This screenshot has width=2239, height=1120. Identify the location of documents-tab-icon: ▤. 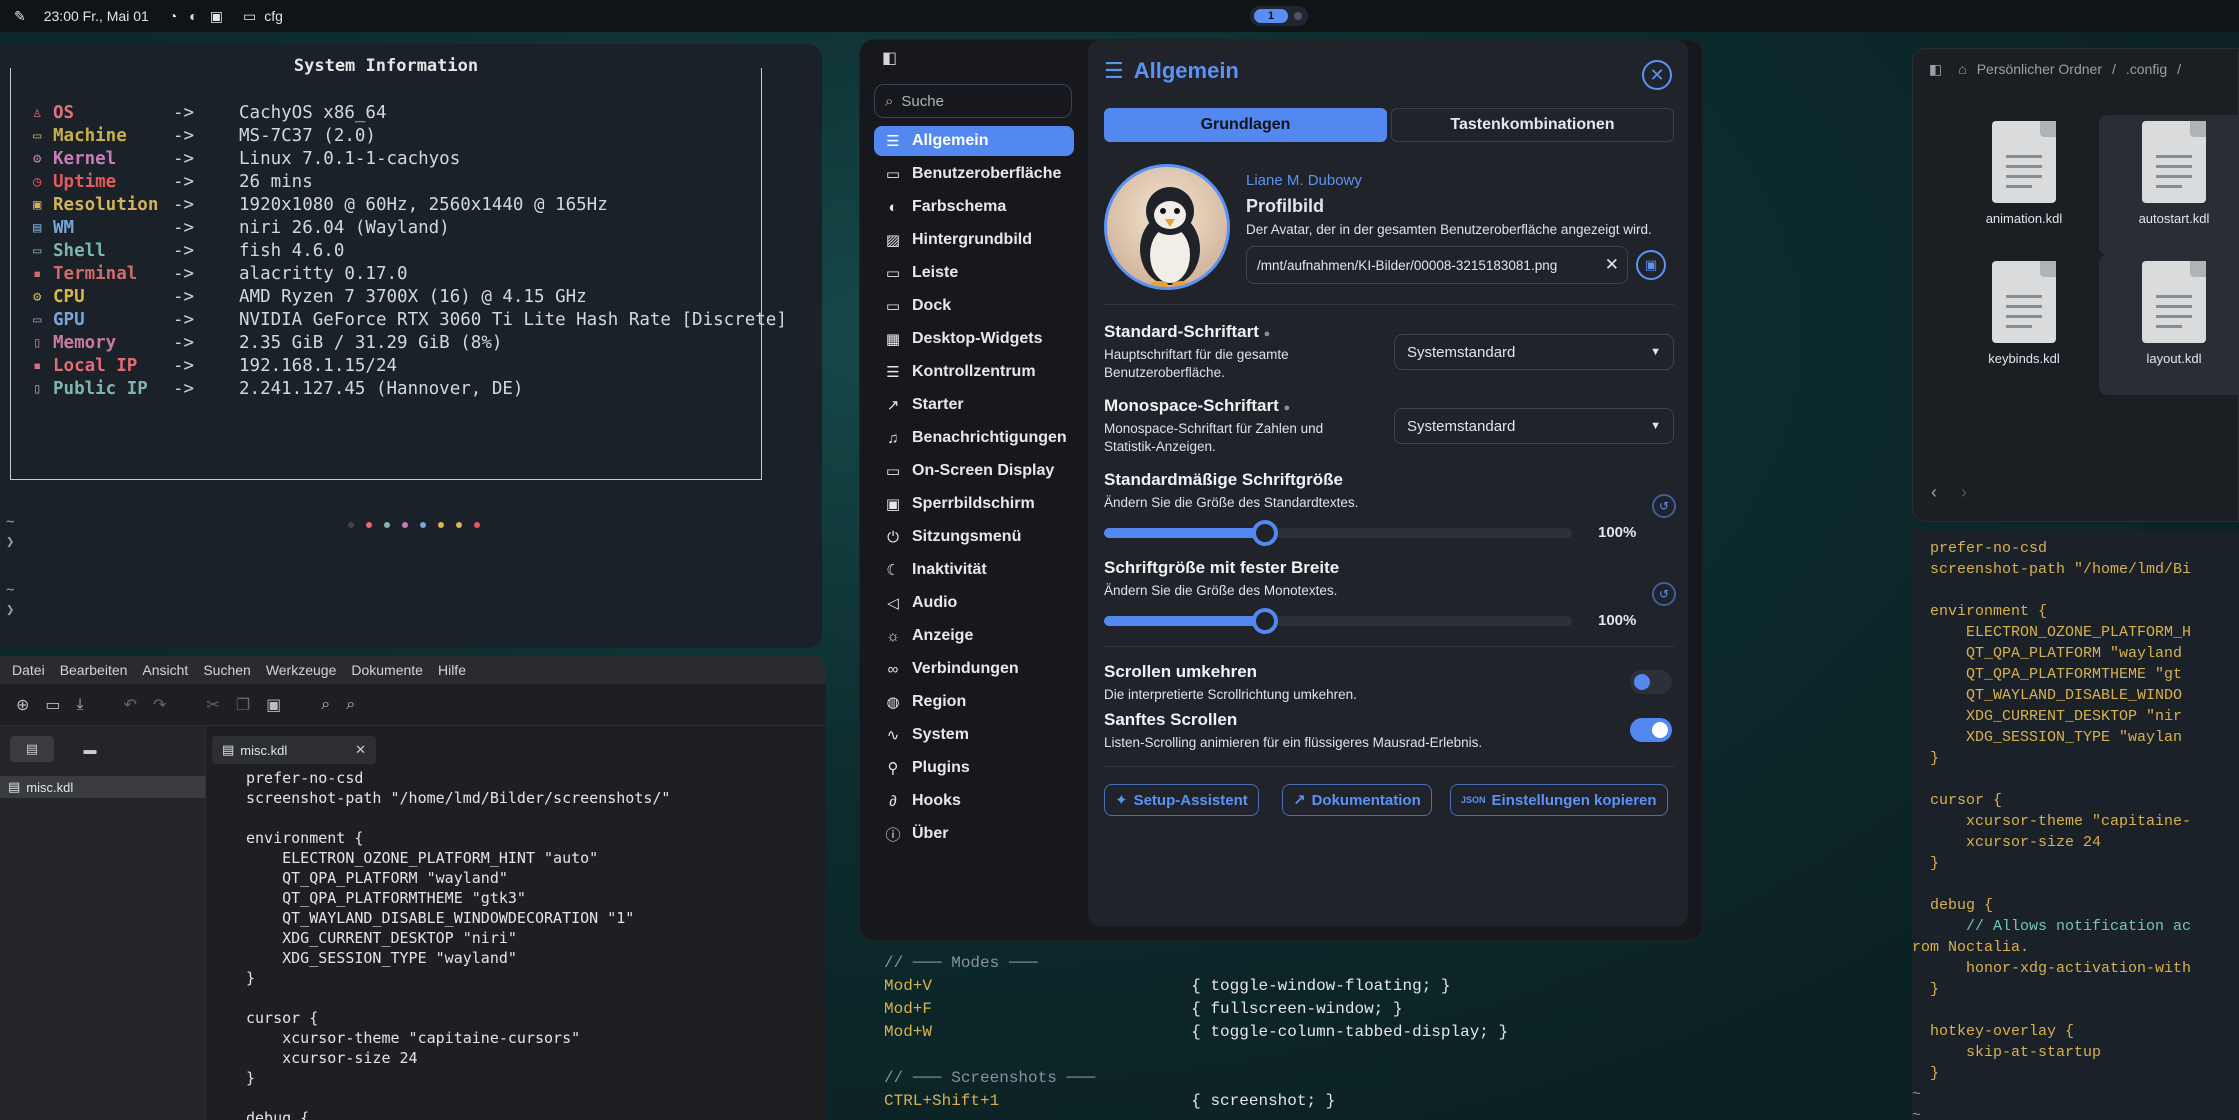
(32, 749).